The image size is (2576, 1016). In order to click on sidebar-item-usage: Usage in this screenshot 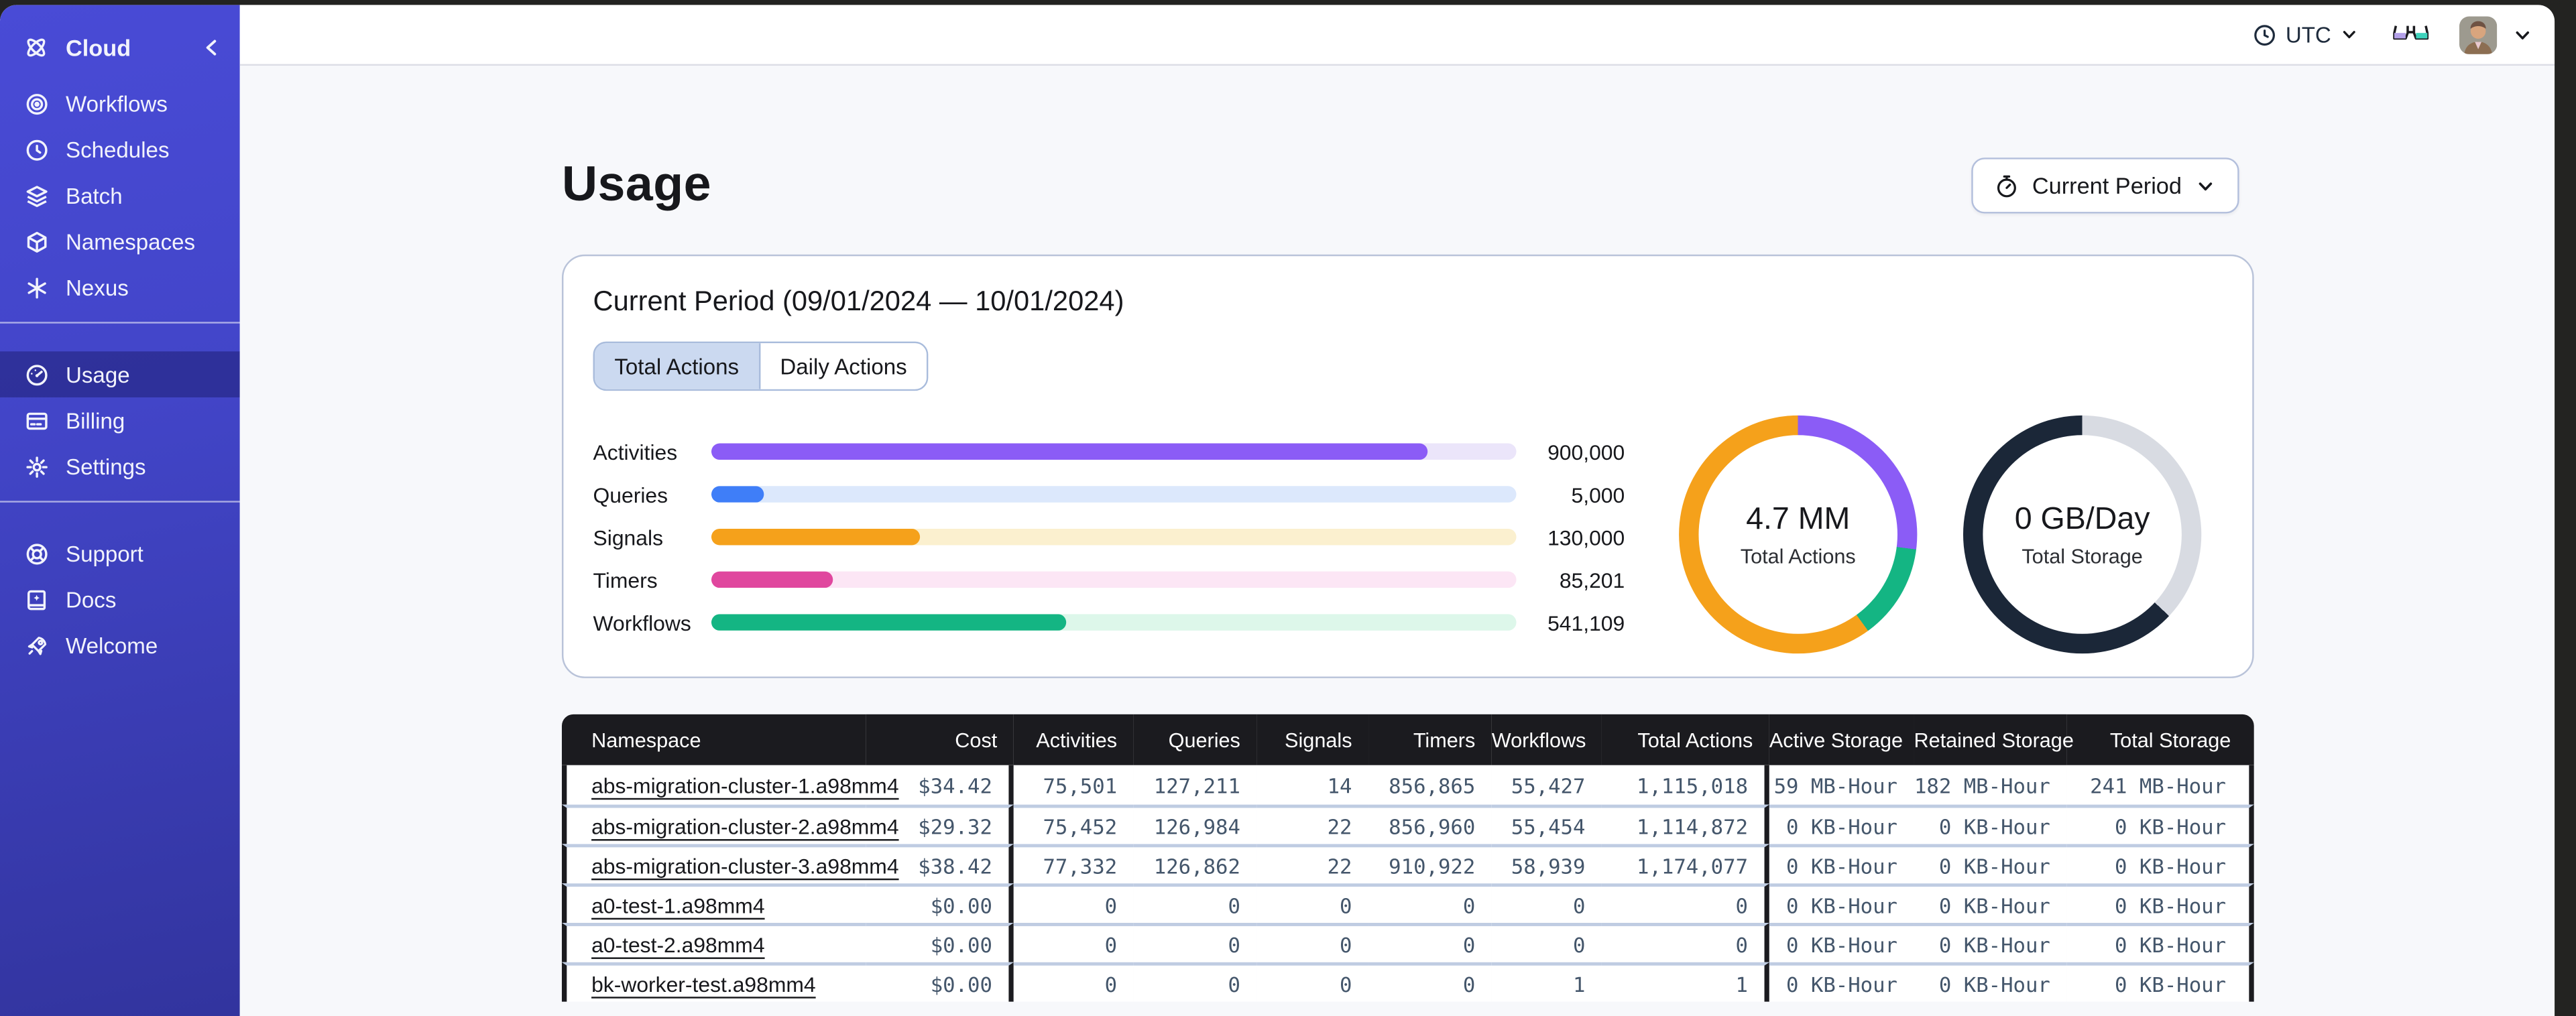, I will do `click(120, 374)`.